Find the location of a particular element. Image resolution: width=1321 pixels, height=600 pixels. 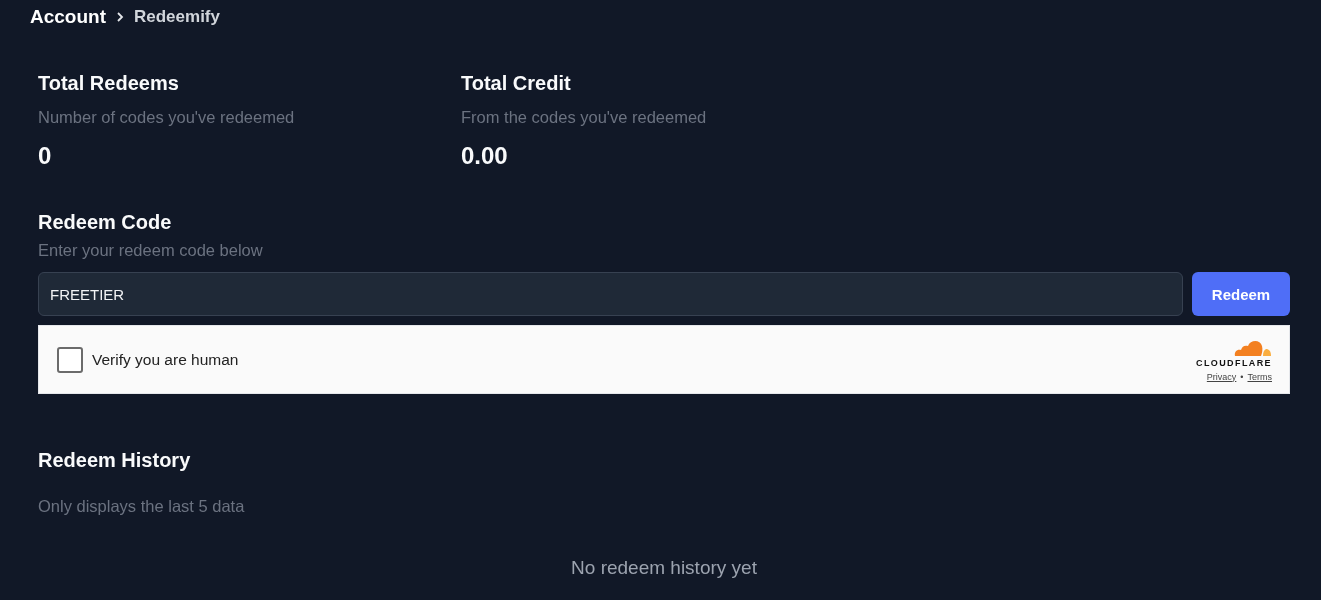

stat-value: 0 is located at coordinates (45, 156).